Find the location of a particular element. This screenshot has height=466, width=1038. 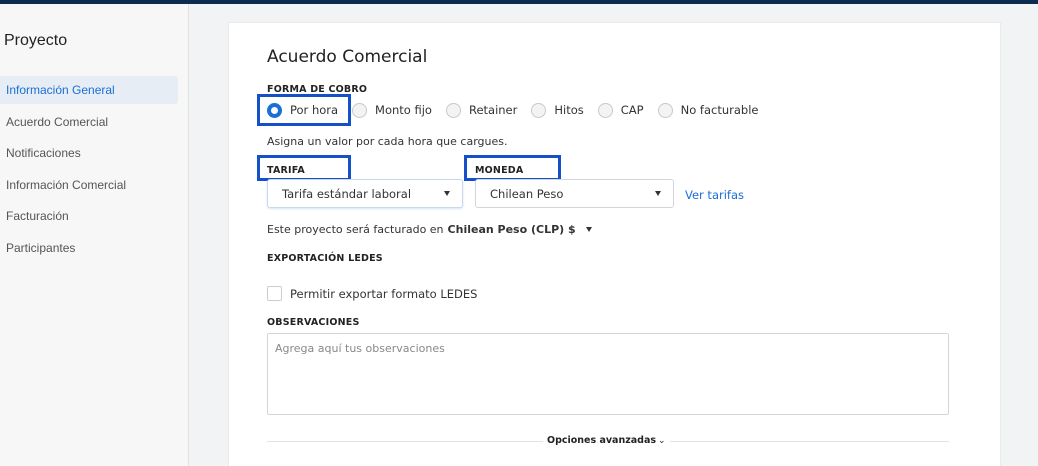

section-title: Acuerdo Comercial is located at coordinates (347, 57).